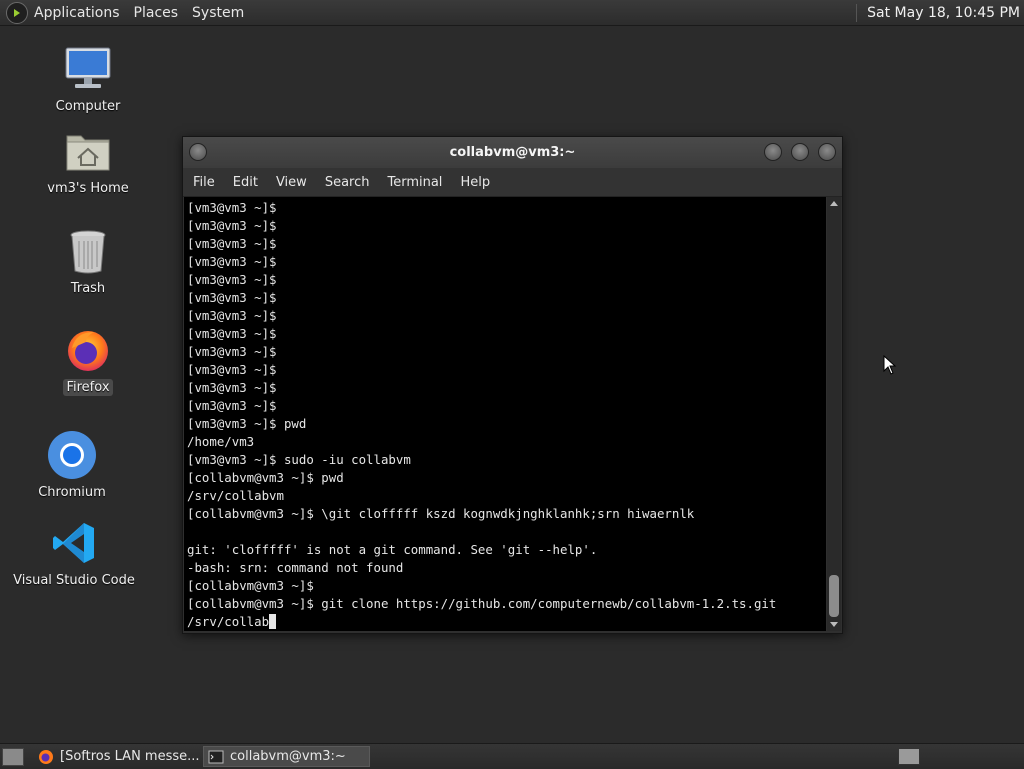  What do you see at coordinates (156, 13) in the screenshot?
I see `menu-places: Places` at bounding box center [156, 13].